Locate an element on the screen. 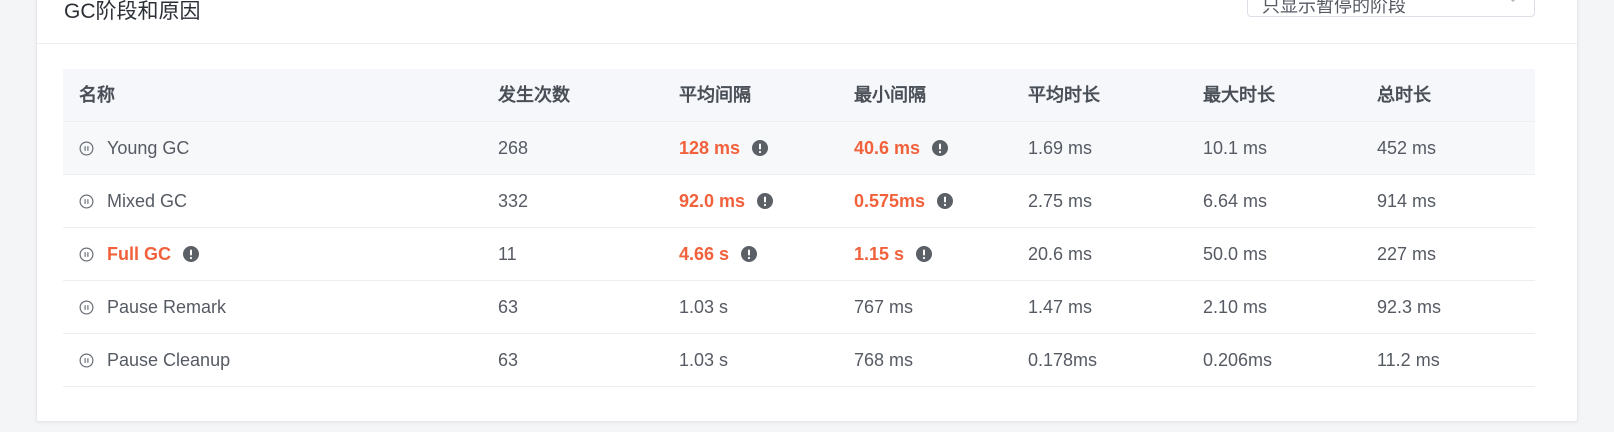 Image resolution: width=1614 pixels, height=432 pixels. avg-duration-cell: 2.75 ms is located at coordinates (1060, 201).